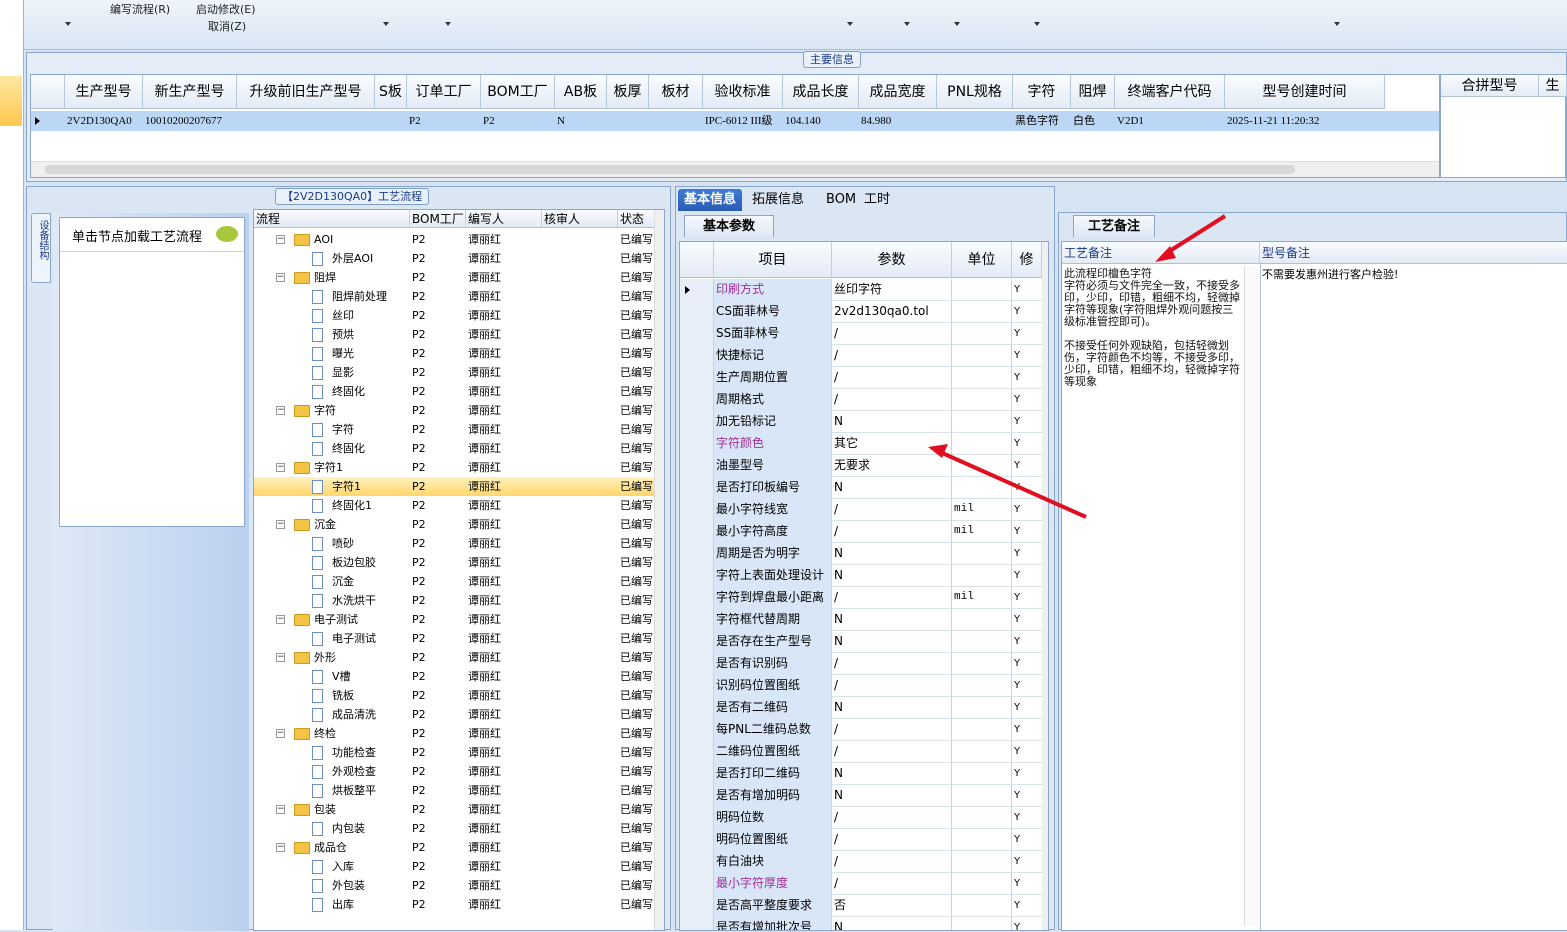 The image size is (1567, 932). I want to click on table-cell: 2025-11-21 11:20:32, so click(1305, 121).